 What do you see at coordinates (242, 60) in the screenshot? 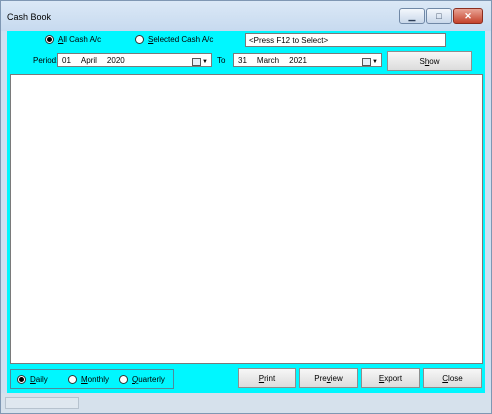
I see `to-day: 31` at bounding box center [242, 60].